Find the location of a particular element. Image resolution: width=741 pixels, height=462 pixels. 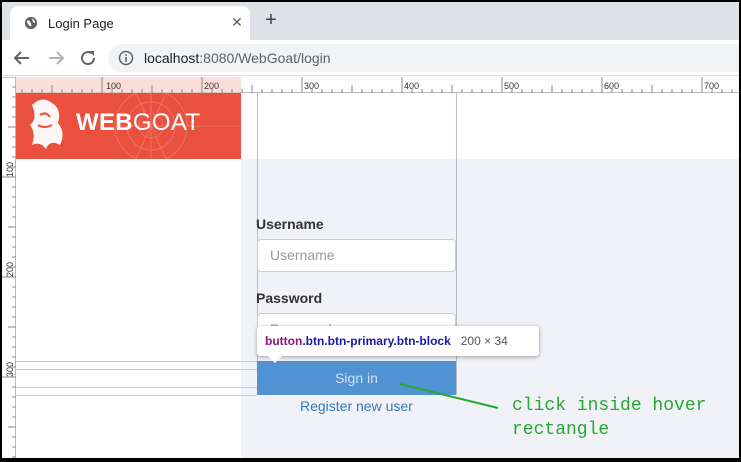

annotation-arrow is located at coordinates (449, 396).